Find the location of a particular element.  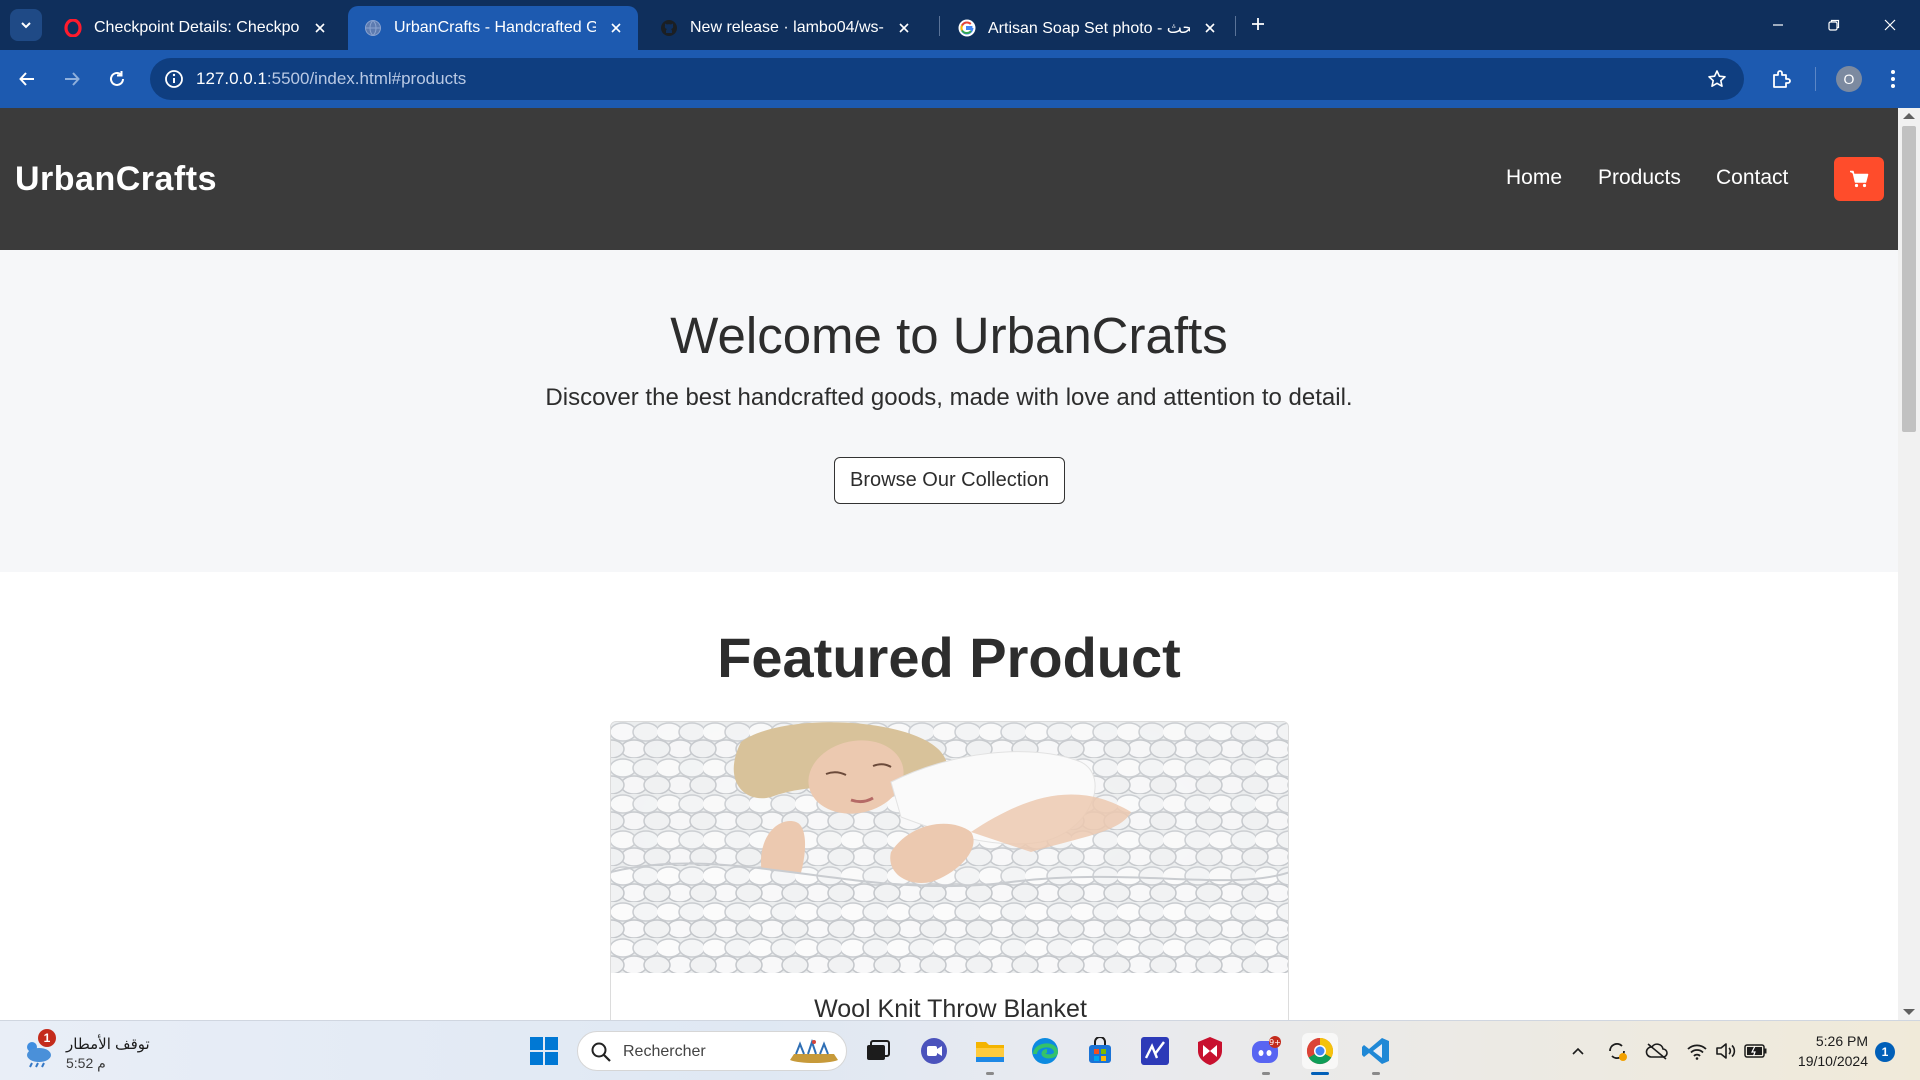

taskbar-vscode is located at coordinates (1376, 1054).